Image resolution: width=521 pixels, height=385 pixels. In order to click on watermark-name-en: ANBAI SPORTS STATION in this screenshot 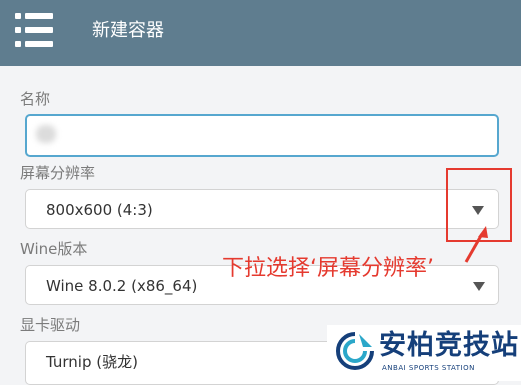, I will do `click(428, 368)`.